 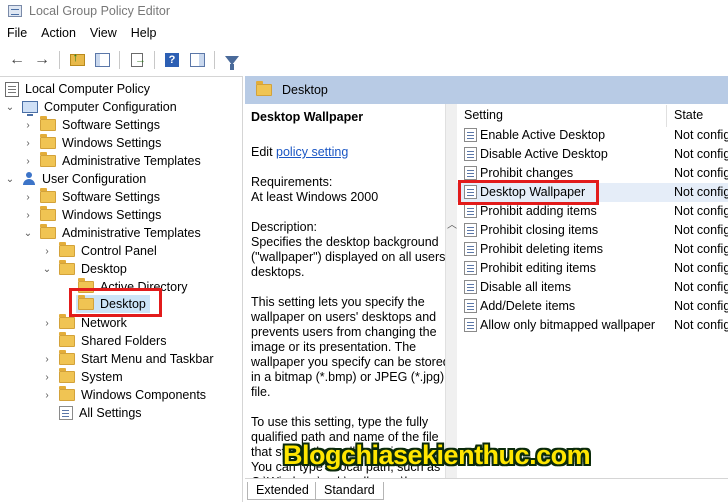 What do you see at coordinates (102, 377) in the screenshot?
I see `tree-item-label: System` at bounding box center [102, 377].